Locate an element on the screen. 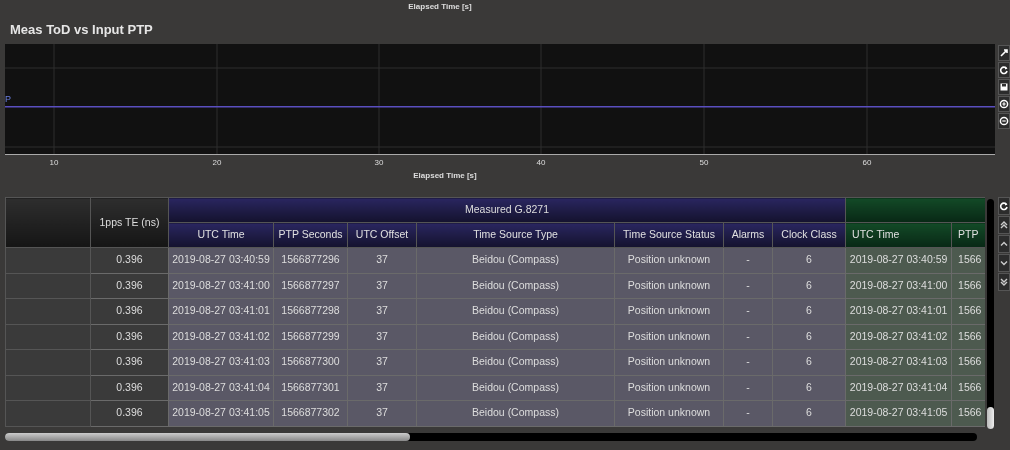 This screenshot has height=450, width=1010. tick-label: 60 is located at coordinates (867, 163).